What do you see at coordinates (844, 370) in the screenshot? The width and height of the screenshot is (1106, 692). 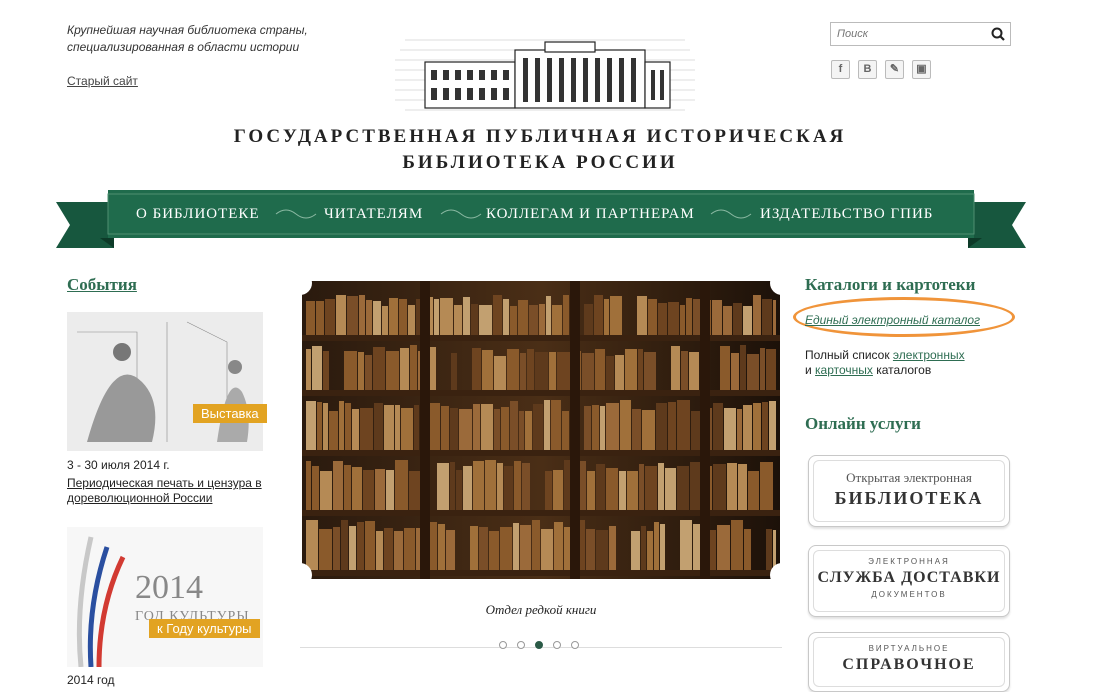 I see `card-catalogs-link: карточных` at bounding box center [844, 370].